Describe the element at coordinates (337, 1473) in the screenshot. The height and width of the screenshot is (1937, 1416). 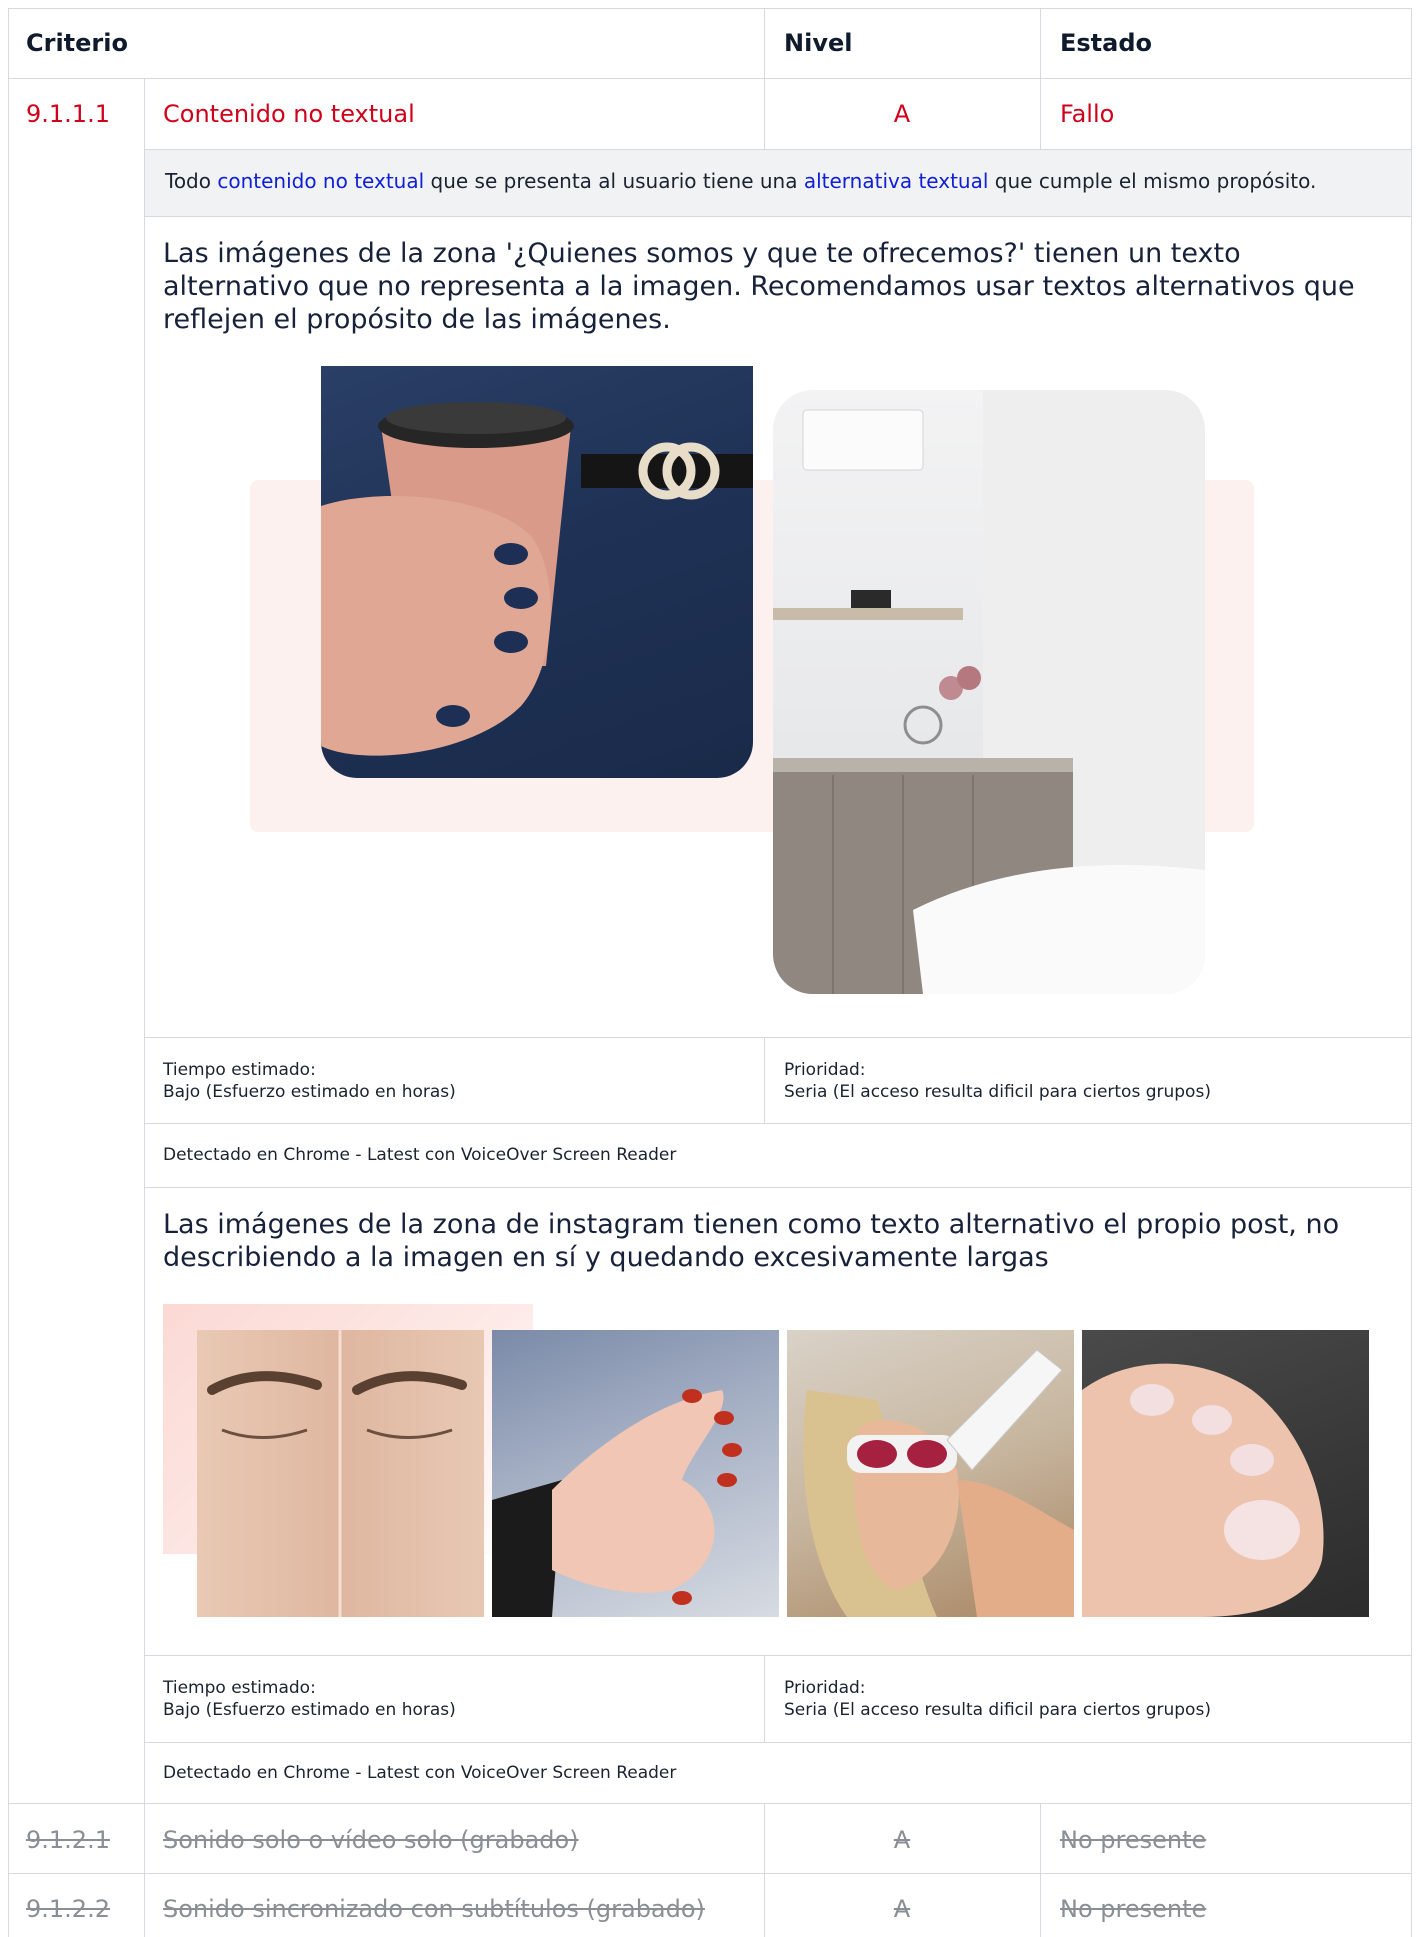
I see `photo-eyebrows-drawing` at that location.